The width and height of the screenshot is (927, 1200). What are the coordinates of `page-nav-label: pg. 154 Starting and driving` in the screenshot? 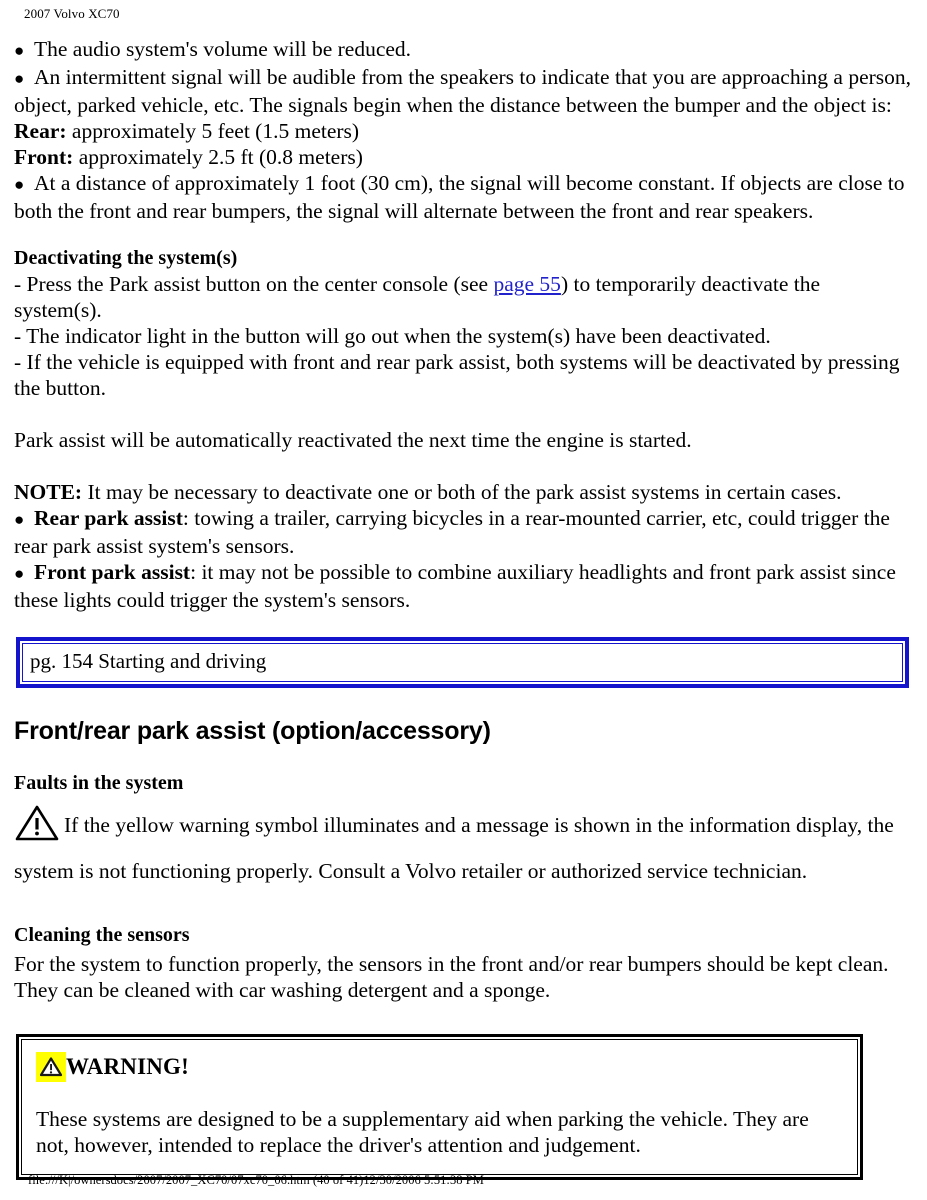 It's located at (148, 661).